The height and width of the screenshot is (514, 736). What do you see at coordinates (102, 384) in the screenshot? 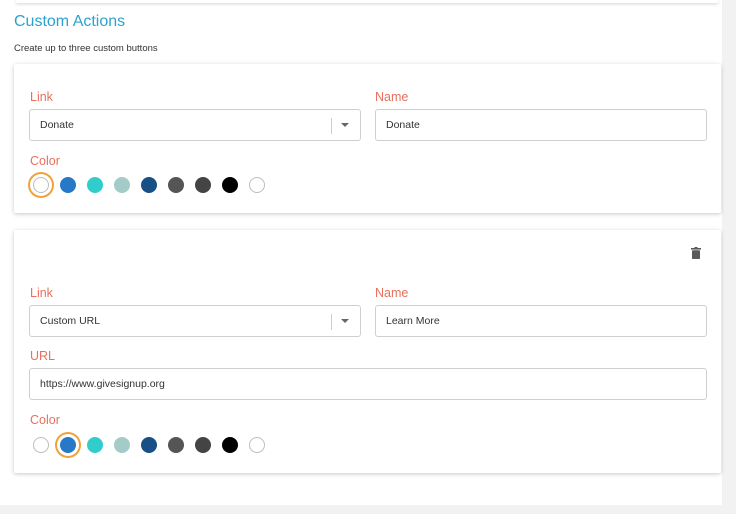
I see `url-input-value: https://www.givesignup.org` at bounding box center [102, 384].